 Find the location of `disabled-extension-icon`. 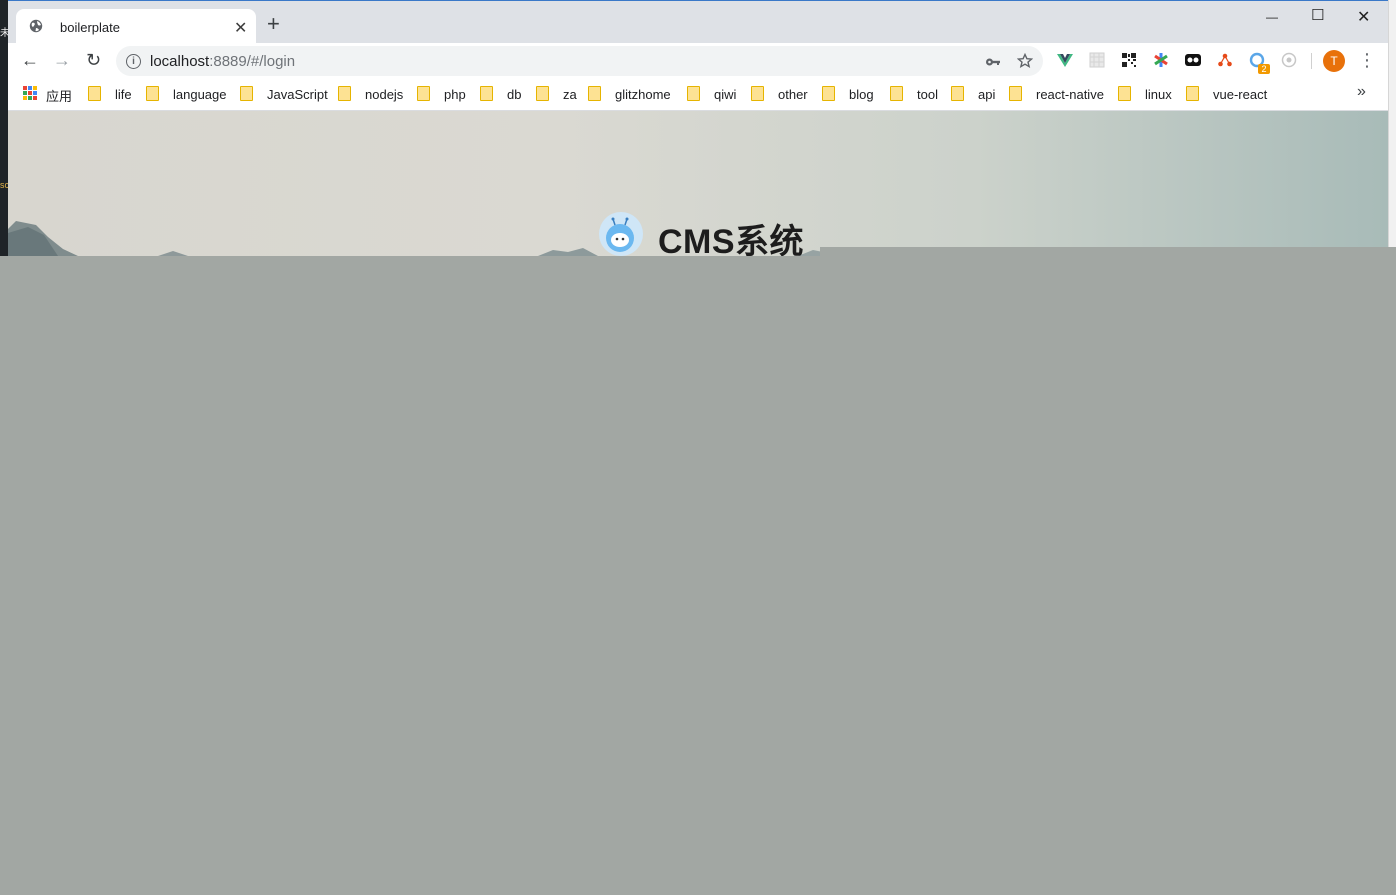

disabled-extension-icon is located at coordinates (1289, 60).